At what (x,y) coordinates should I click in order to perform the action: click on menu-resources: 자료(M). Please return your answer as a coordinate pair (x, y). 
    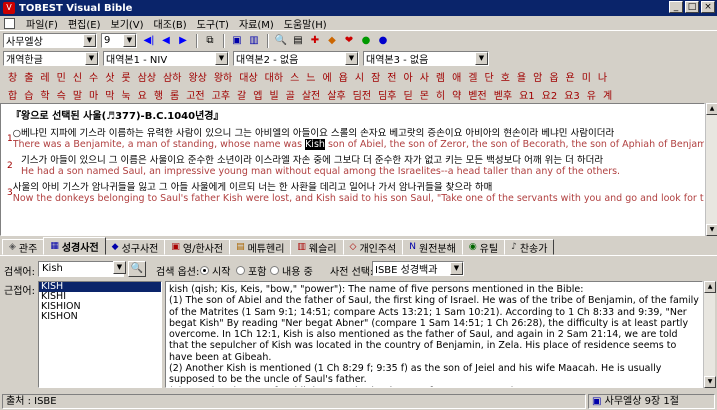
    Looking at the image, I should click on (256, 23).